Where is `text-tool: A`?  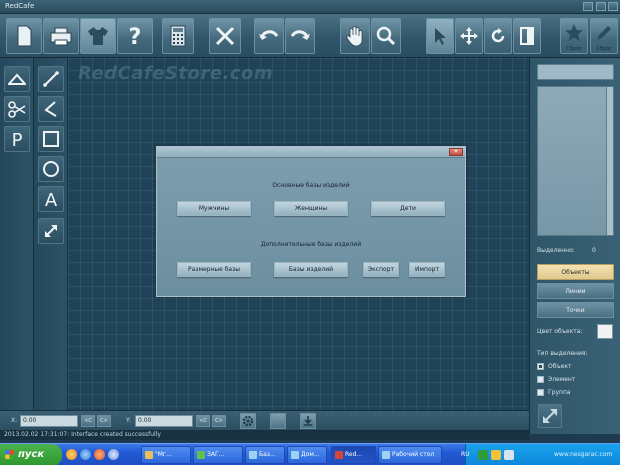
text-tool: A is located at coordinates (51, 199).